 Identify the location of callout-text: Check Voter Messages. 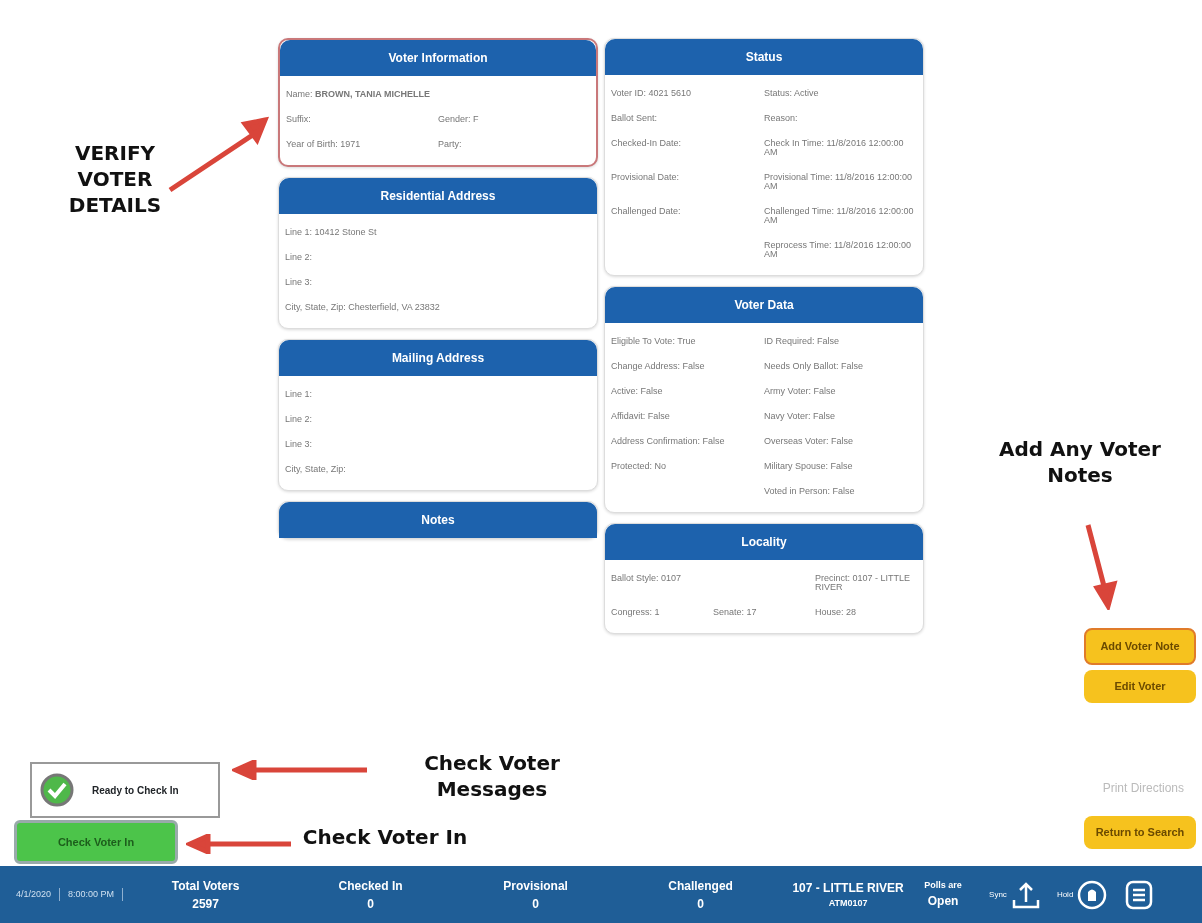
(492, 776).